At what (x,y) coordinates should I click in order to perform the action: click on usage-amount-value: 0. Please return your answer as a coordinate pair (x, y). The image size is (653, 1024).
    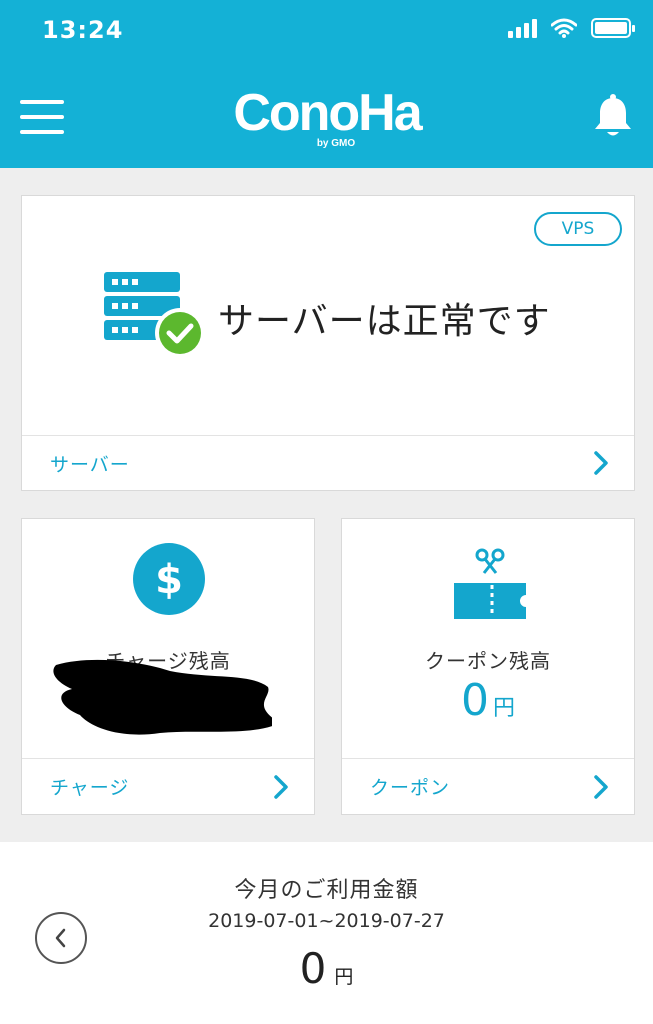
    Looking at the image, I should click on (313, 968).